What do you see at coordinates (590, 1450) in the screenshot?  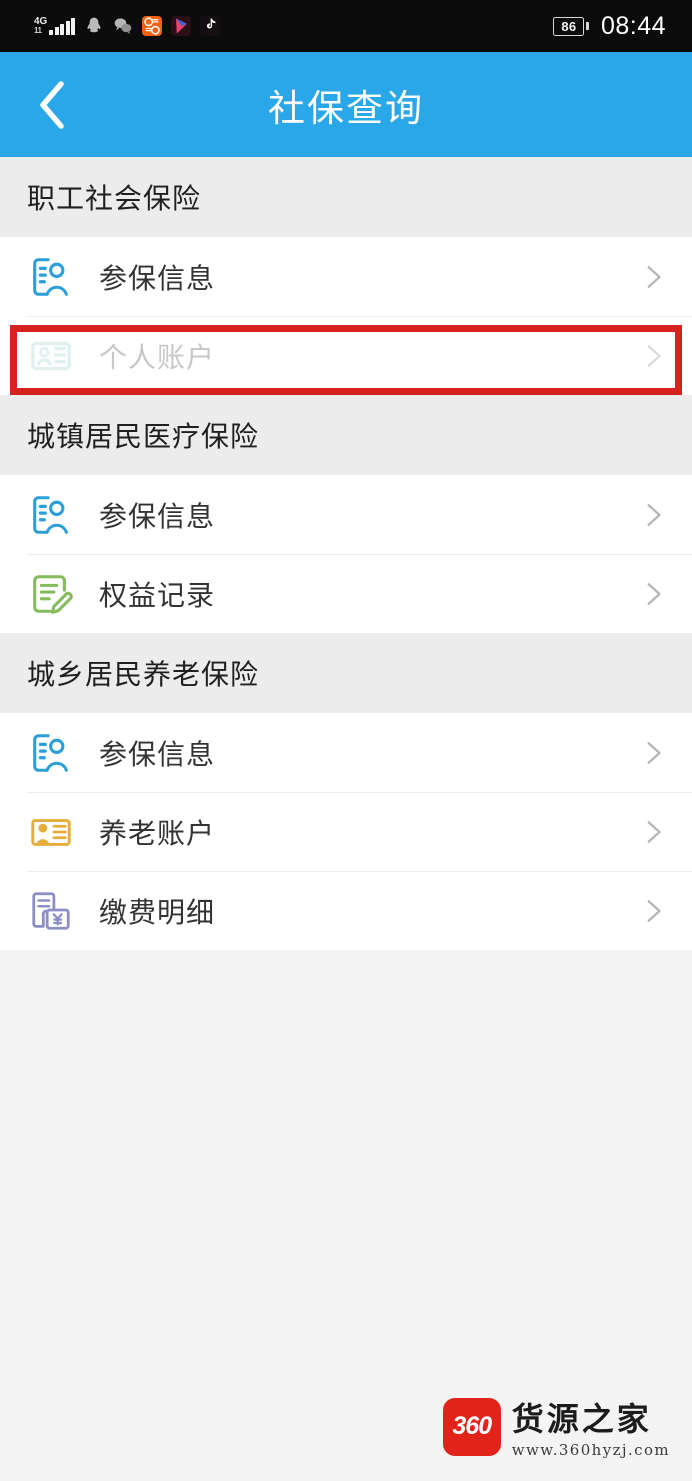 I see `watermark-url: www.360hyzj.com` at bounding box center [590, 1450].